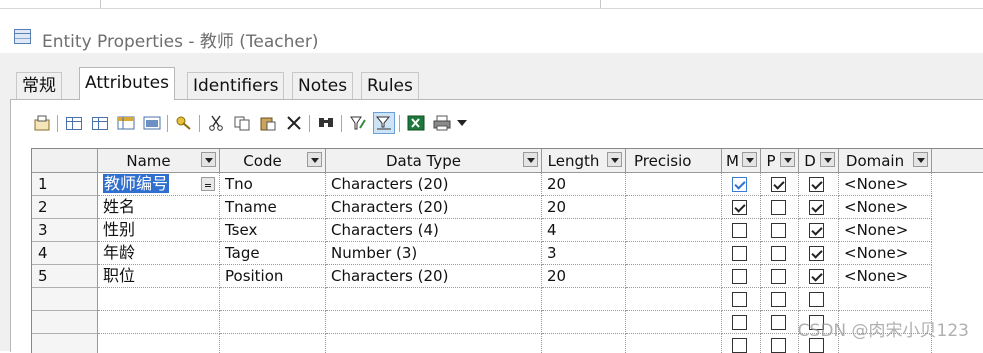 Image resolution: width=983 pixels, height=353 pixels. I want to click on cell-code: Tname, so click(273, 207).